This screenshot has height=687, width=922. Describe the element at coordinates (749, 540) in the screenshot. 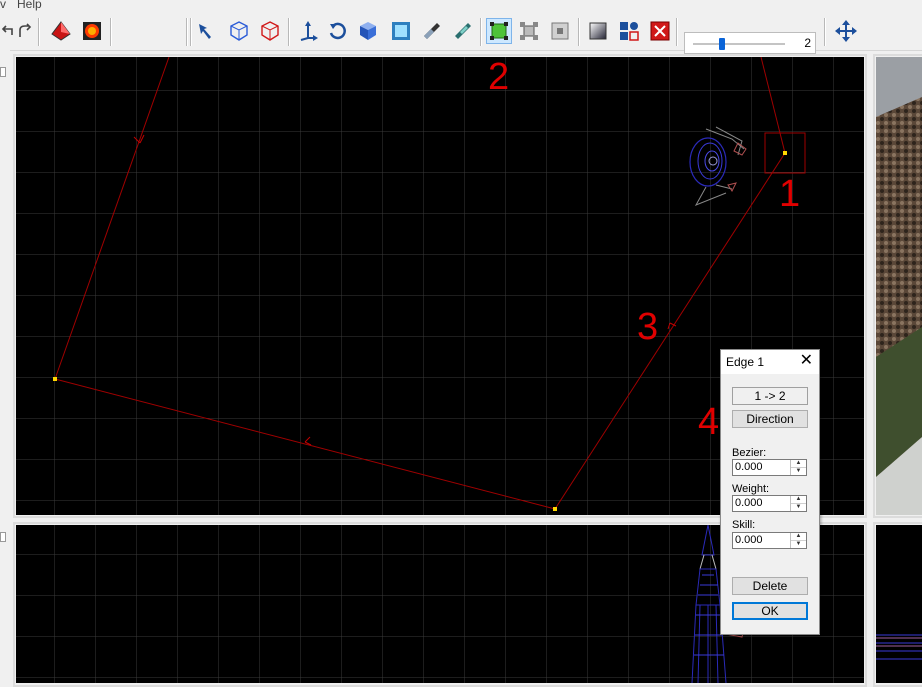

I see `skill-value: 0.000` at that location.